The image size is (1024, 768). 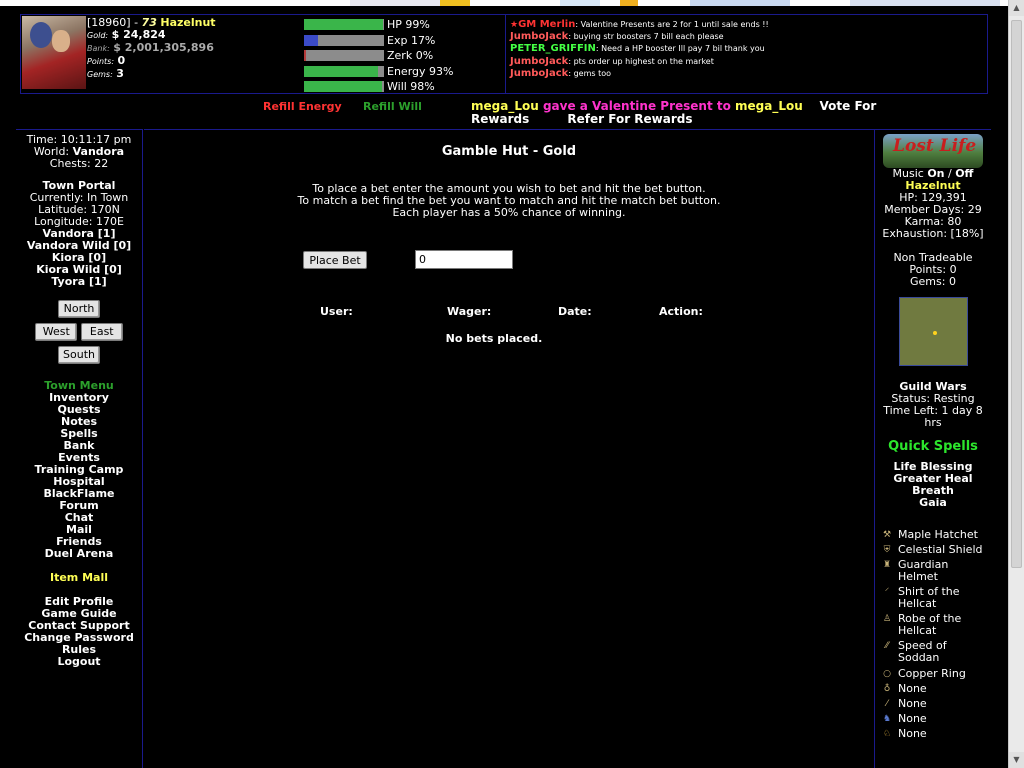 I want to click on west-button: West, so click(x=56, y=332).